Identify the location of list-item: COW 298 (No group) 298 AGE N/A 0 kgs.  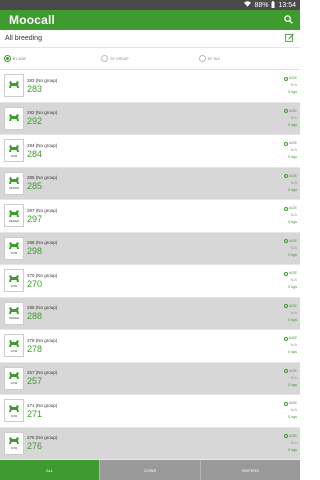
(150, 248).